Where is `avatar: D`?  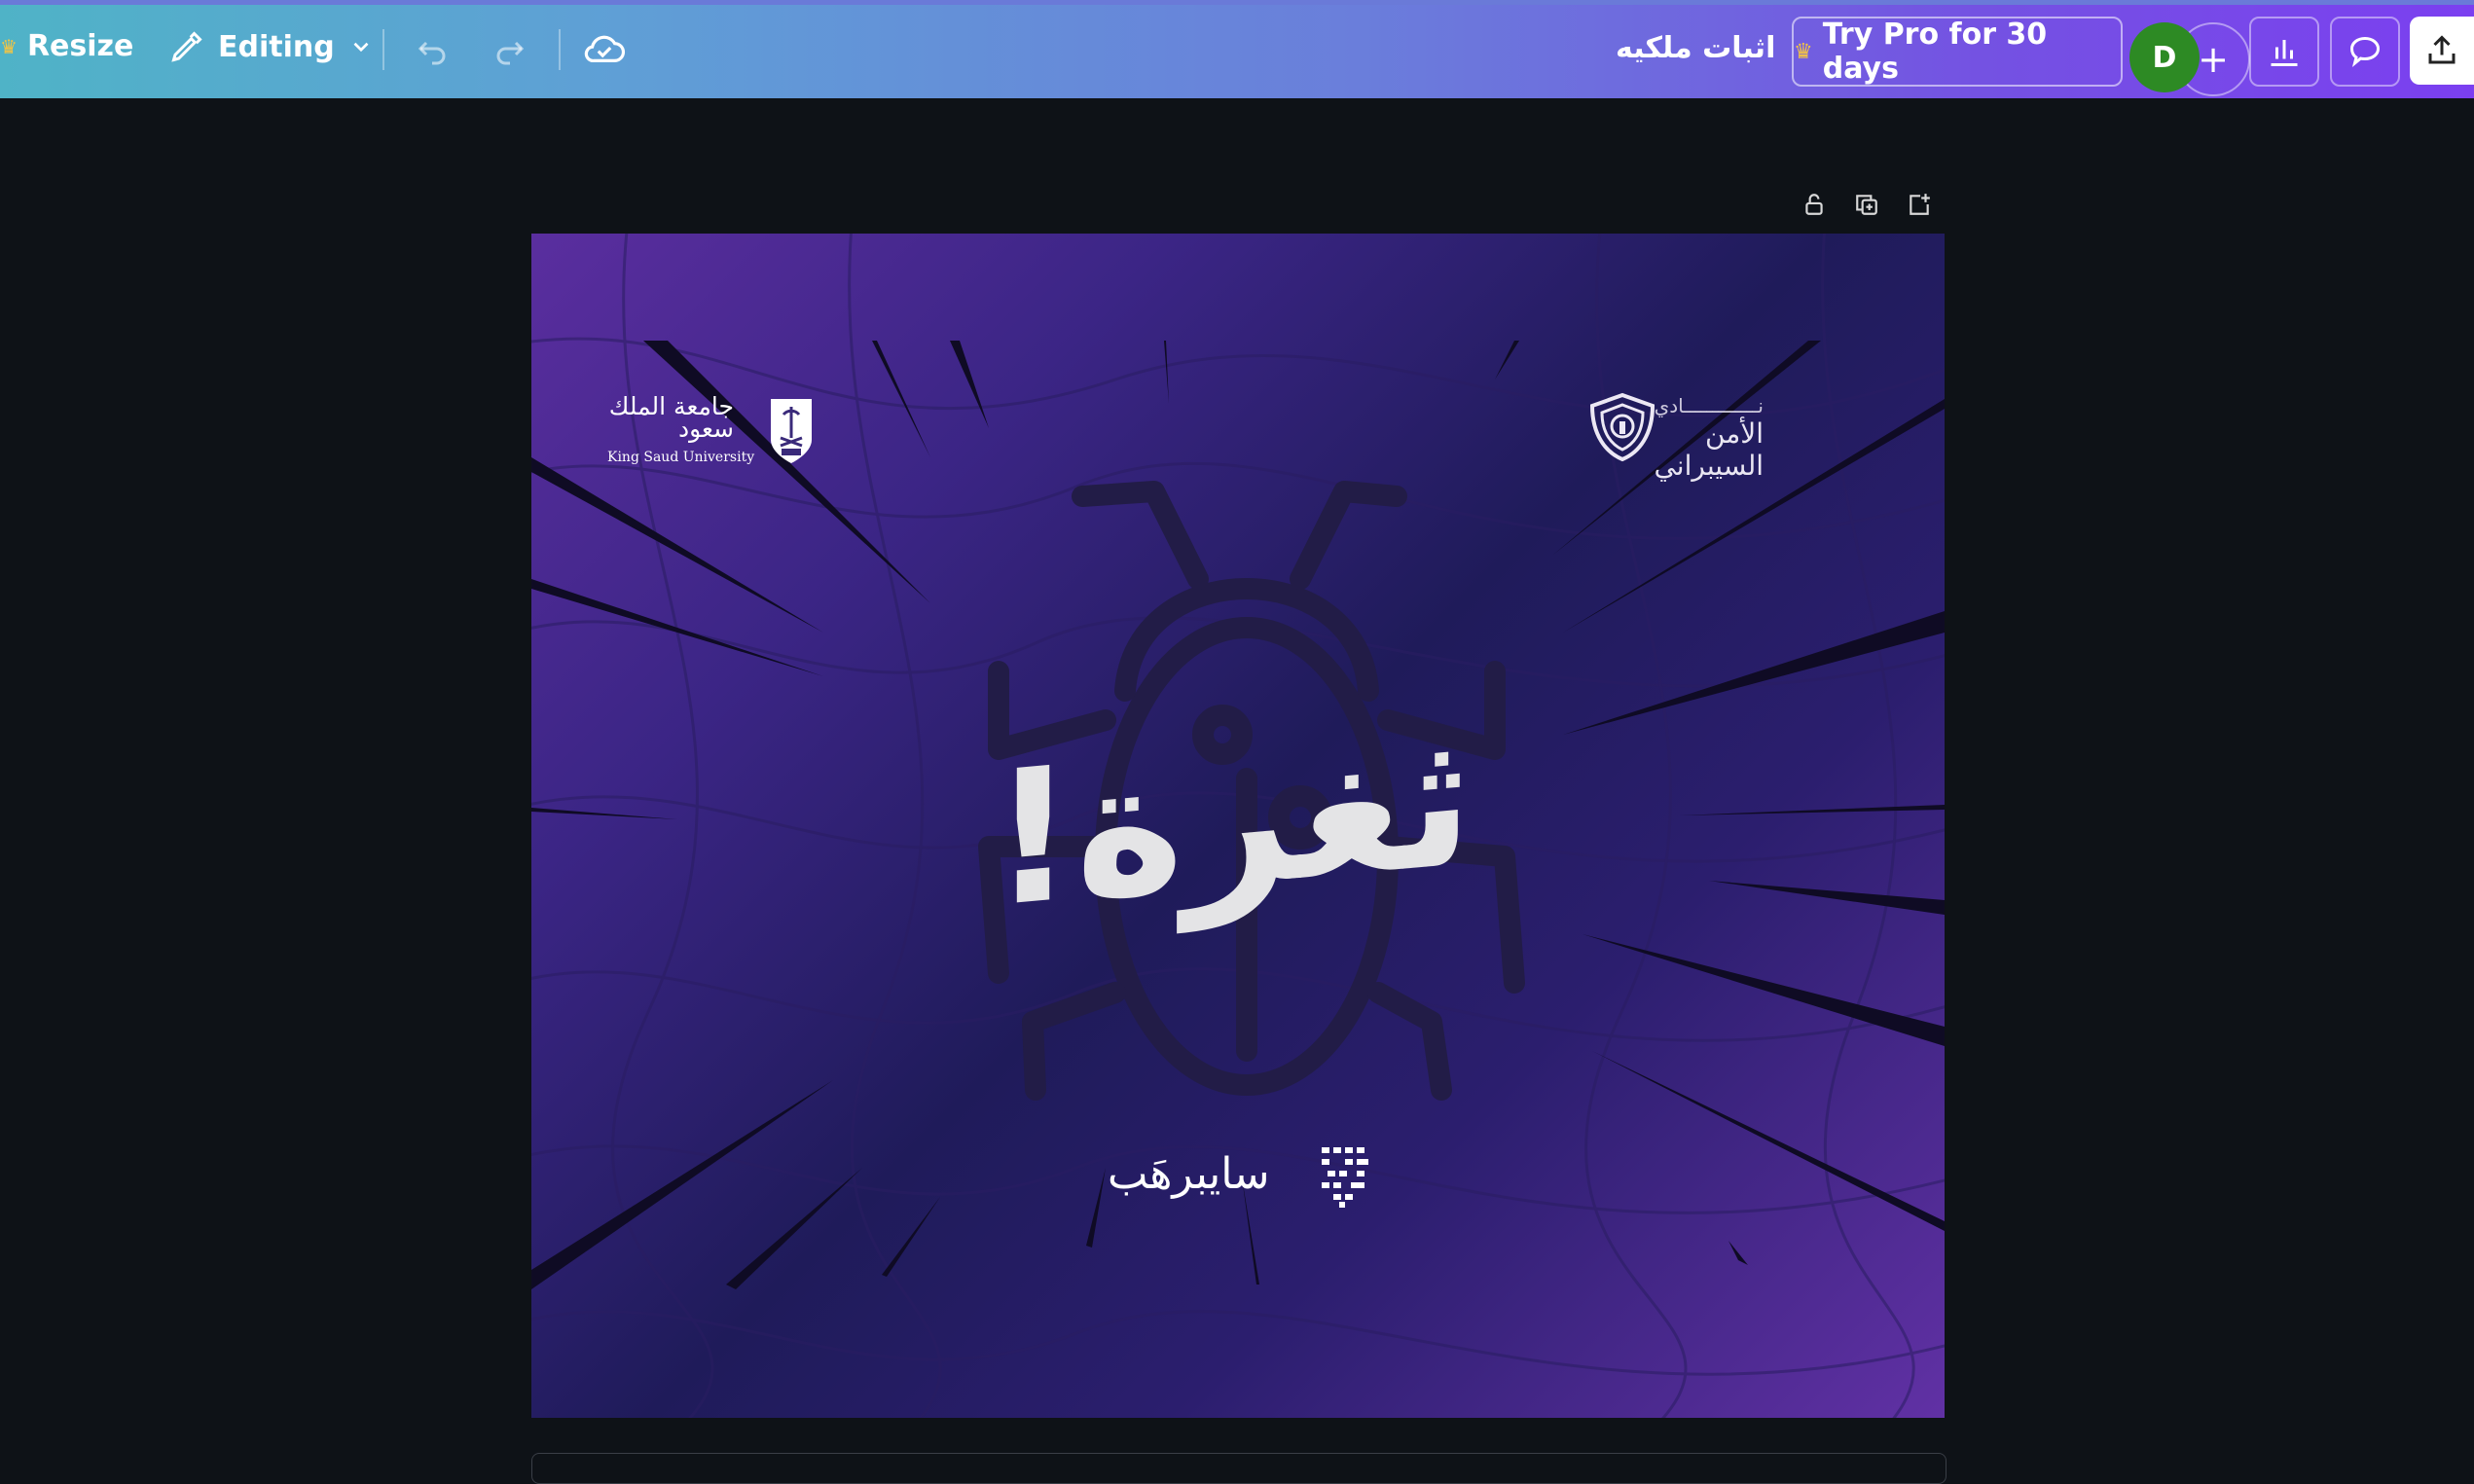 avatar: D is located at coordinates (2165, 57).